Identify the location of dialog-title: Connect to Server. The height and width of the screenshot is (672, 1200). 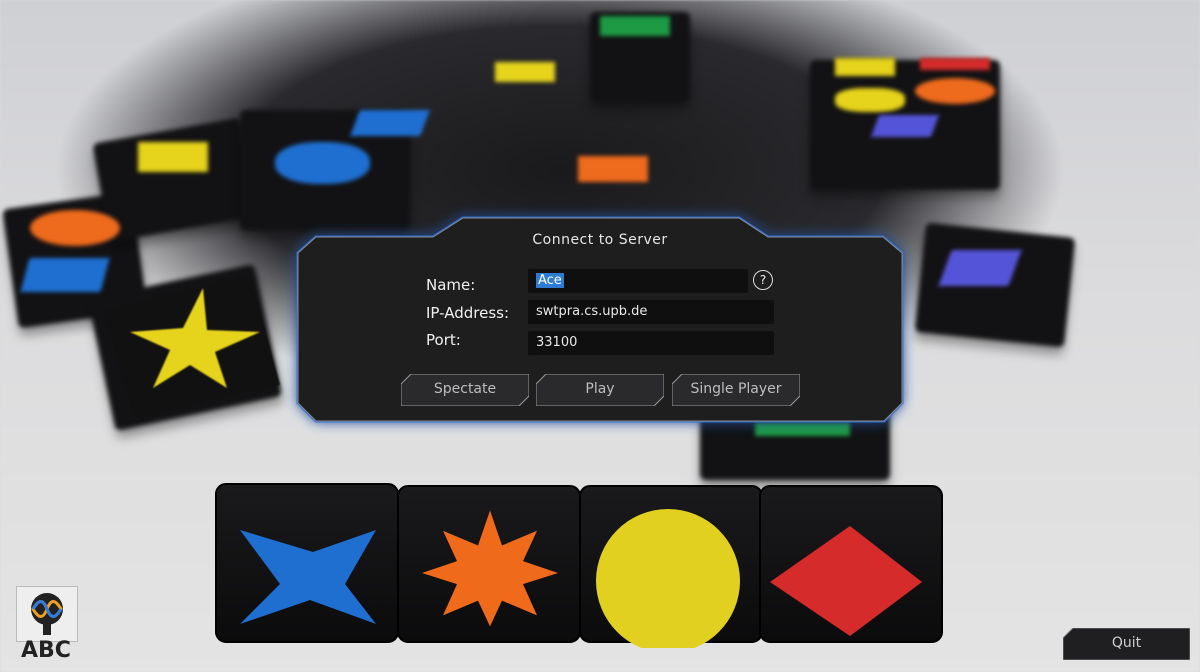
(600, 240).